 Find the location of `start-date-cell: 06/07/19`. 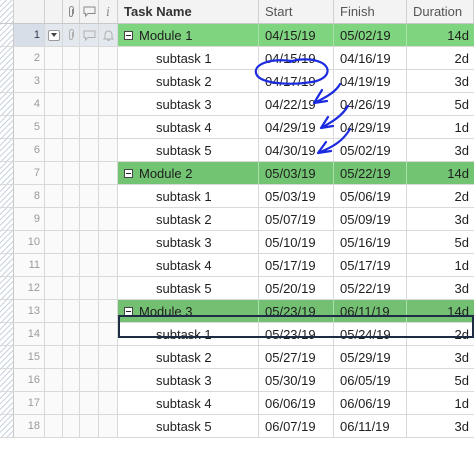

start-date-cell: 06/07/19 is located at coordinates (296, 426).